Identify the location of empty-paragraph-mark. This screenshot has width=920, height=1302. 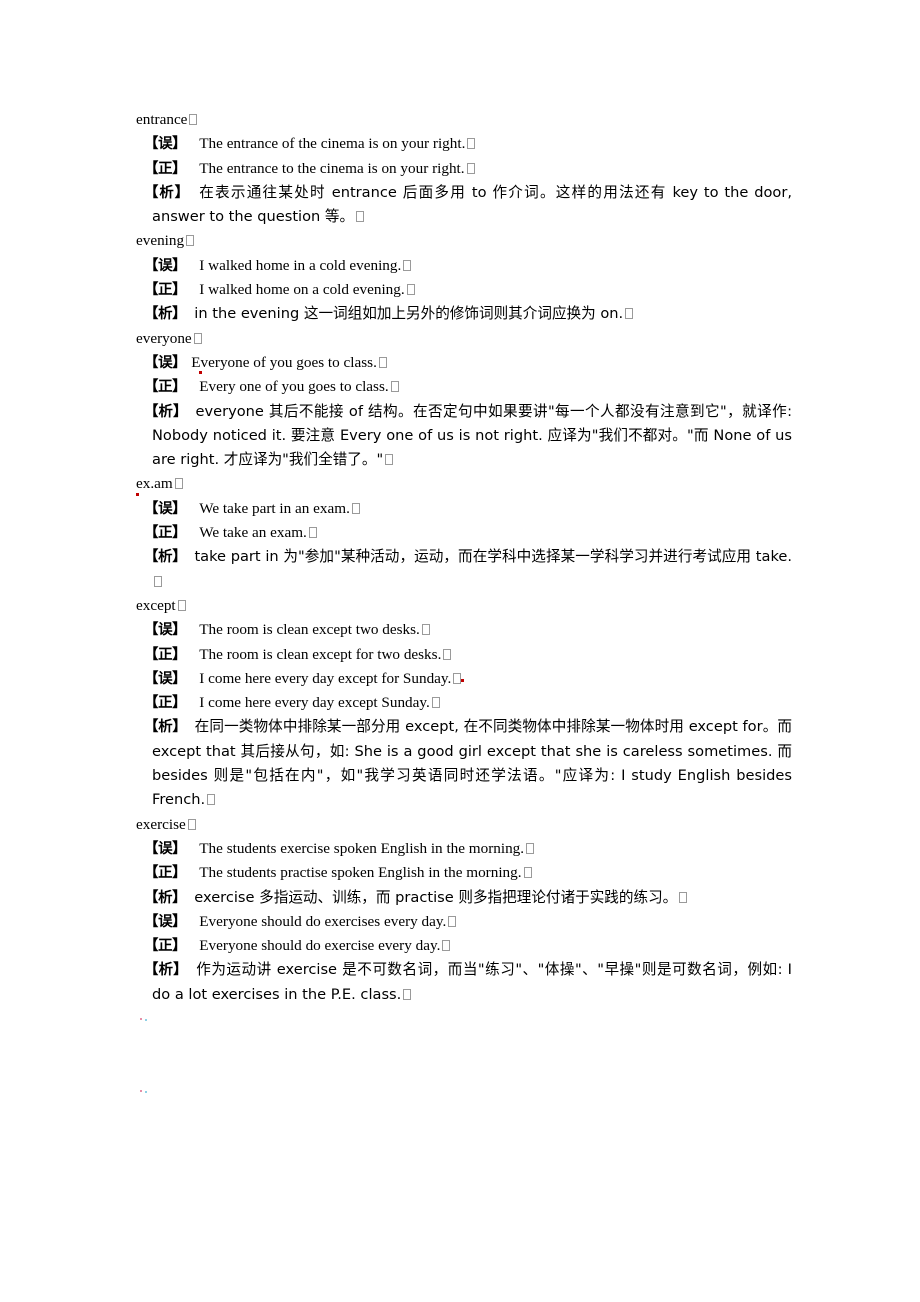
(143, 1021).